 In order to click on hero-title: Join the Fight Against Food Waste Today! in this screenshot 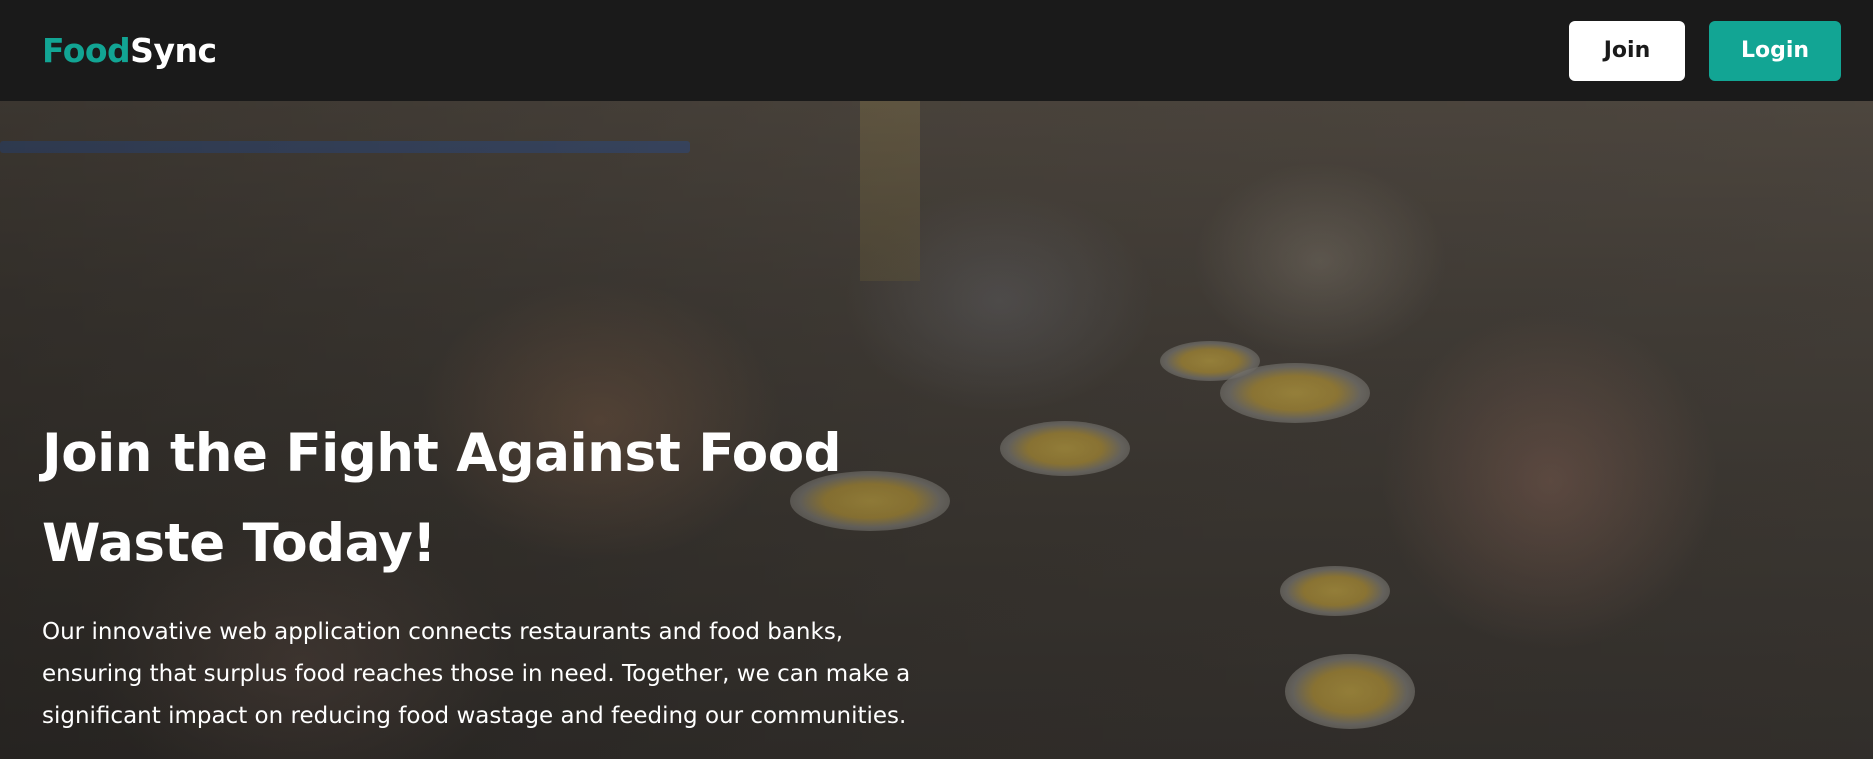, I will do `click(442, 498)`.